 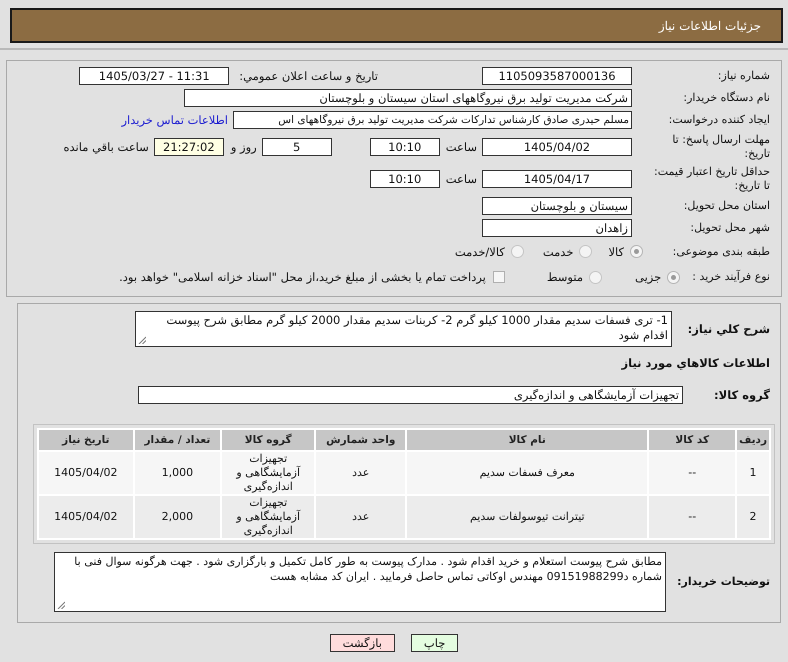 What do you see at coordinates (154, 76) in the screenshot?
I see `announcement-date-field: 1405/03/27 - 11:31` at bounding box center [154, 76].